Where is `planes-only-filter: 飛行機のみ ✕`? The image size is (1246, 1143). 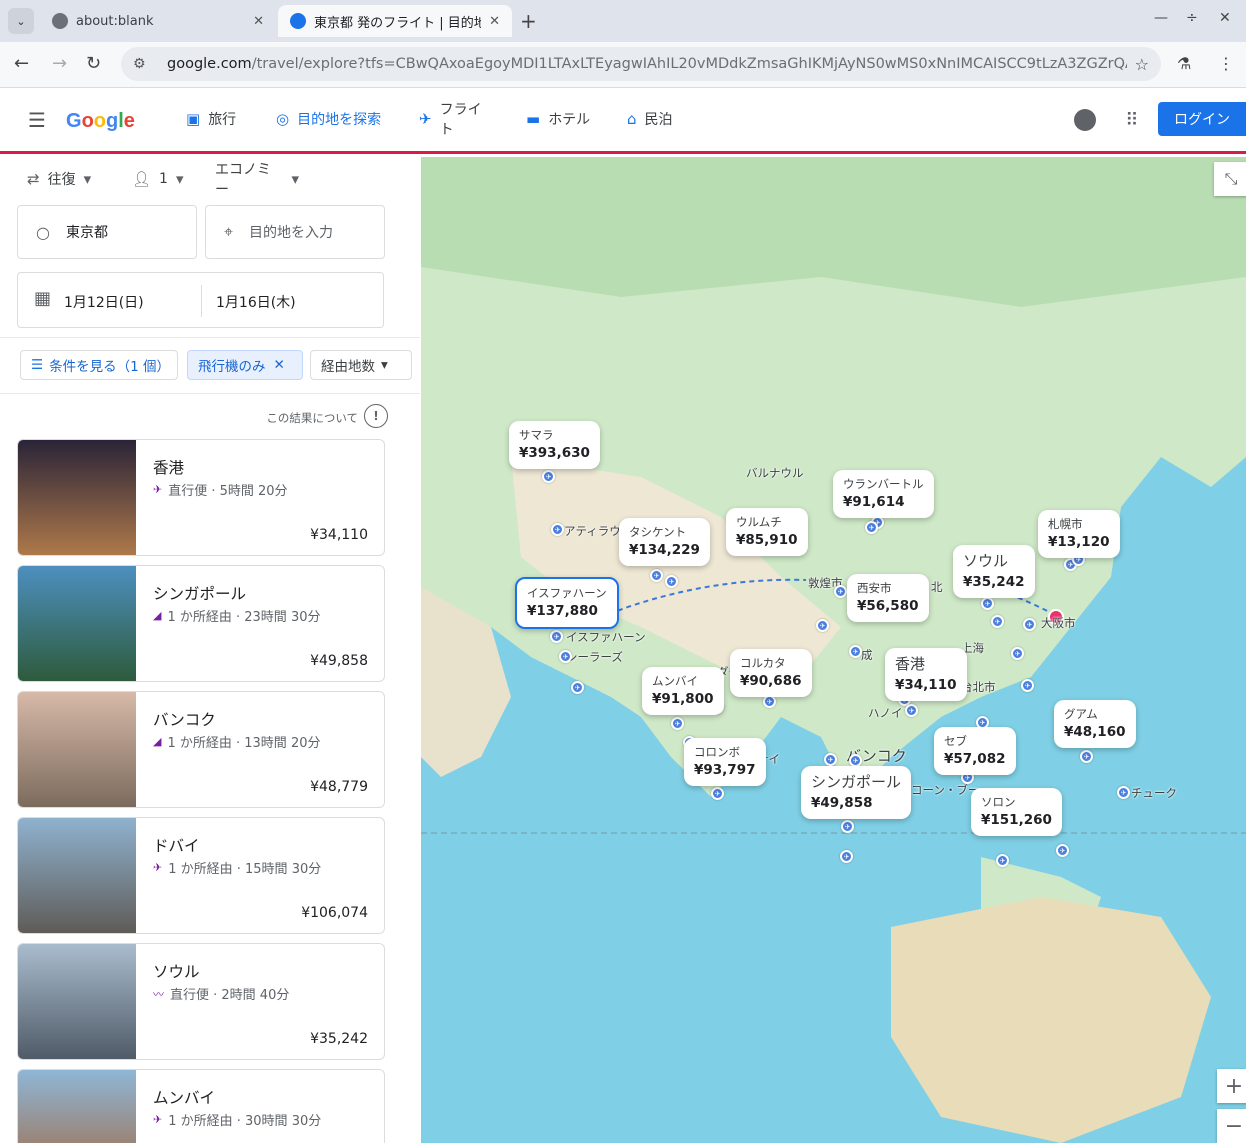
planes-only-filter: 飛行機のみ ✕ is located at coordinates (245, 365).